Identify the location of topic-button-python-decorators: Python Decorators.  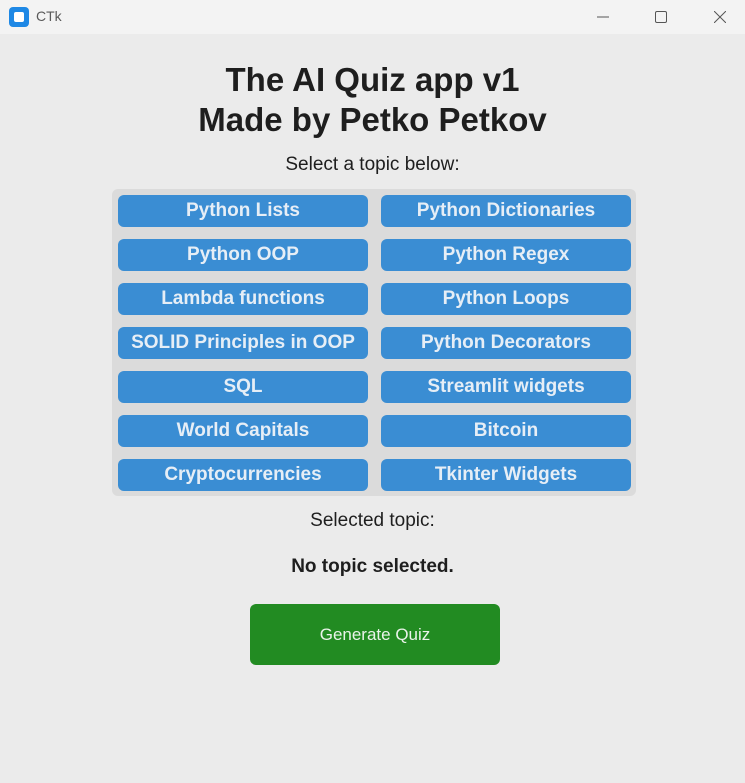
(506, 343).